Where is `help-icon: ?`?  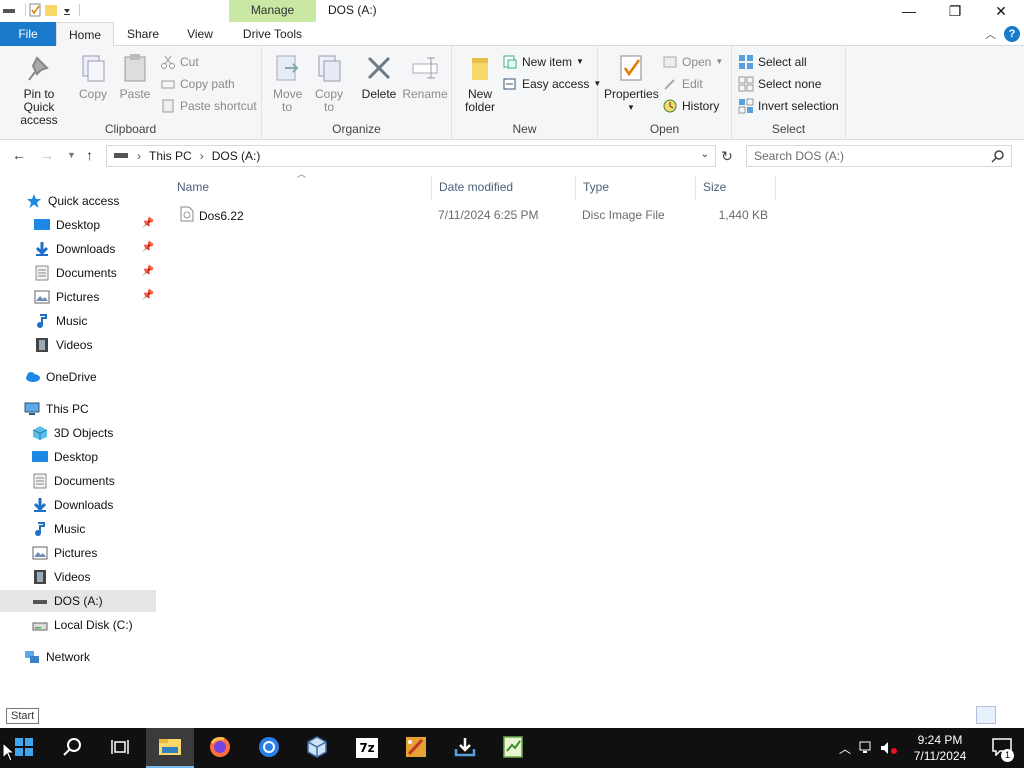 help-icon: ? is located at coordinates (1012, 34).